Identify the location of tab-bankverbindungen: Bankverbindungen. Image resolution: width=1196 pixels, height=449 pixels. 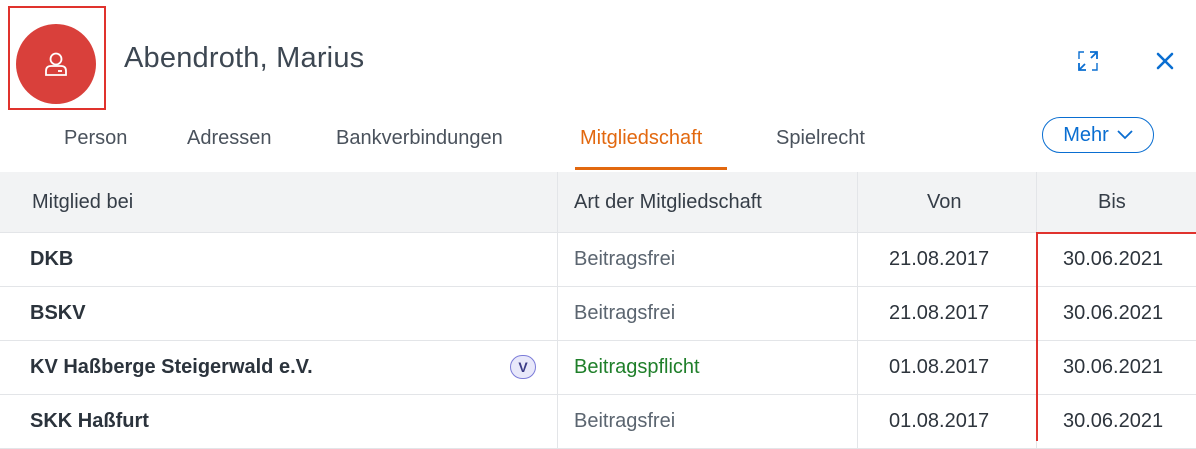
(419, 148).